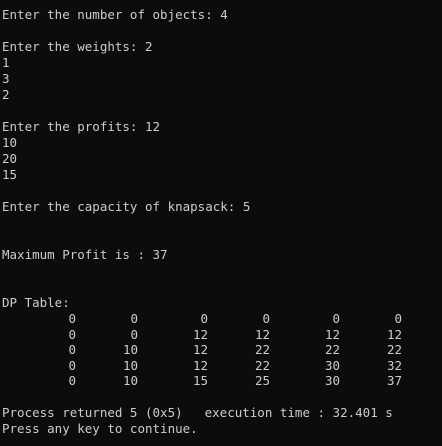 The image size is (442, 446). Describe the element at coordinates (222, 319) in the screenshot. I see `dp-table-row: 0 0 0 0 0 0` at that location.